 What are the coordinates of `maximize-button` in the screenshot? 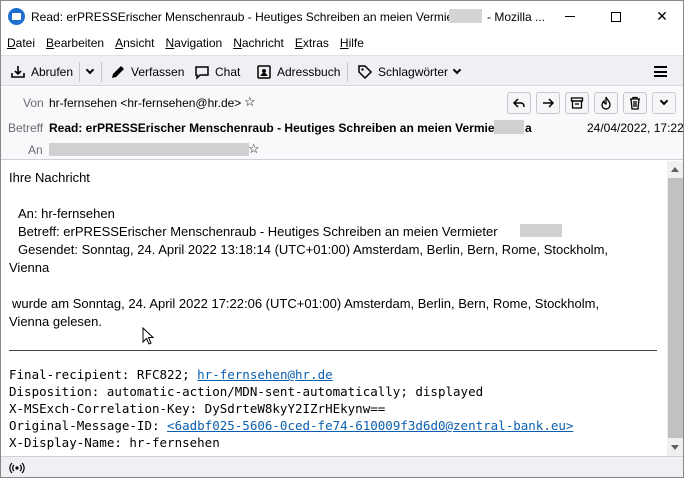 It's located at (616, 16).